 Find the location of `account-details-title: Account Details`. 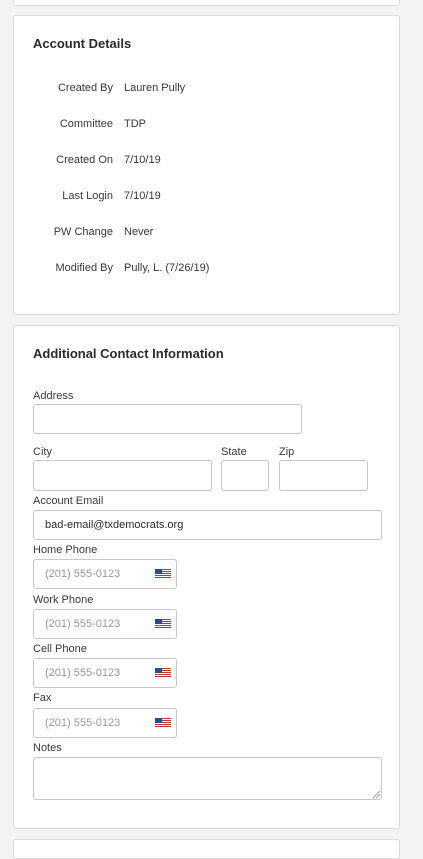

account-details-title: Account Details is located at coordinates (82, 43).